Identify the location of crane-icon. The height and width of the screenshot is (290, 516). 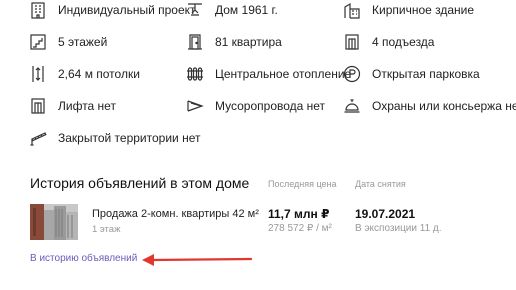
(195, 10).